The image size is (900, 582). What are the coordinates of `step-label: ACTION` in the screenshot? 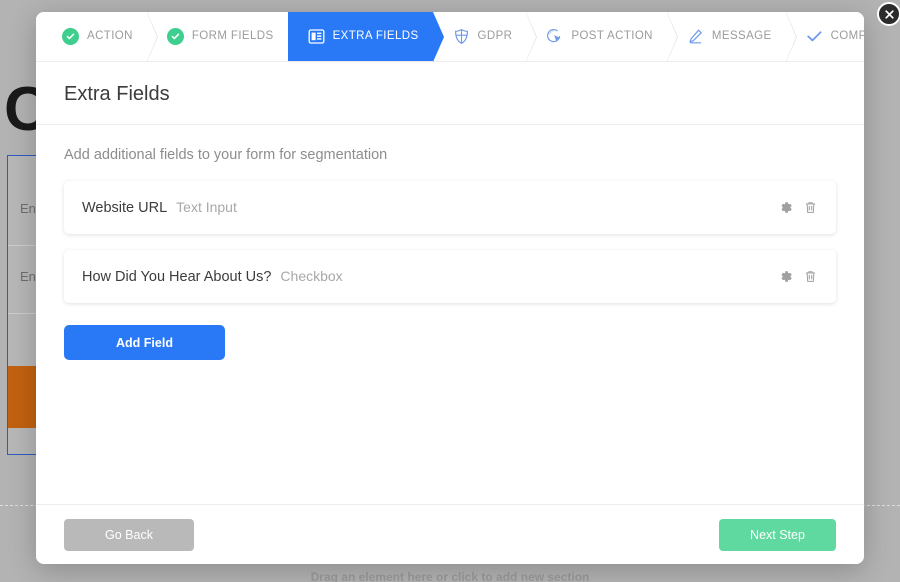 It's located at (110, 35).